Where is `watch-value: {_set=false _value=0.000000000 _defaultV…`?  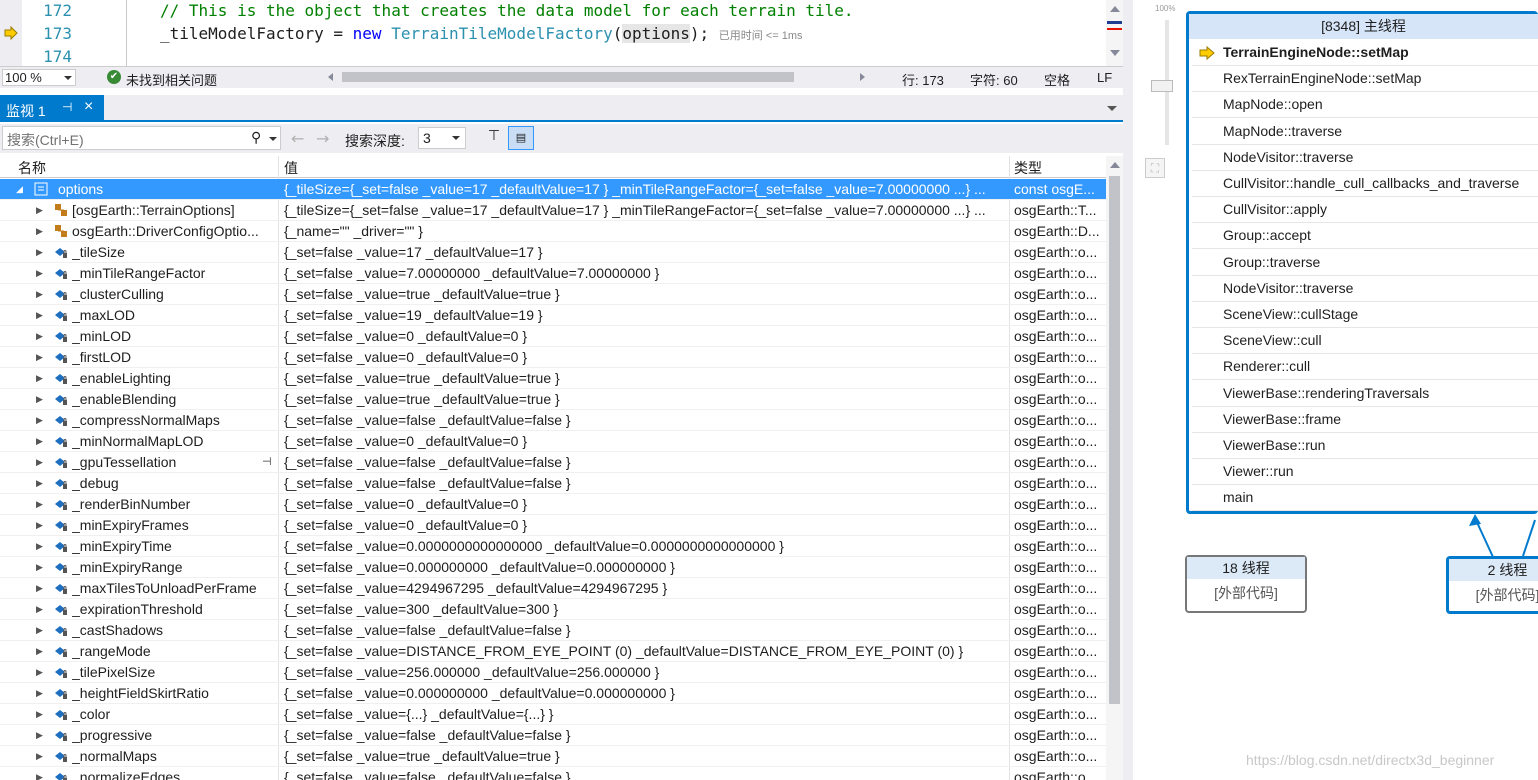 watch-value: {_set=false _value=0.000000000 _defaultV… is located at coordinates (645, 693).